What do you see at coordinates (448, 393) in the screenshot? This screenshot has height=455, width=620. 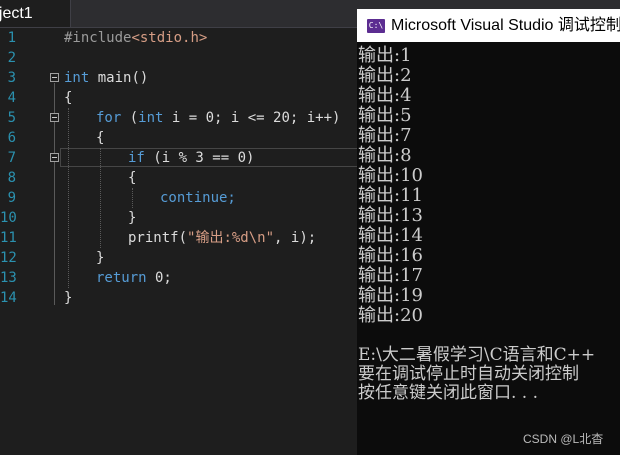 I see `console-info-line: 按任意键关闭此窗口. . .` at bounding box center [448, 393].